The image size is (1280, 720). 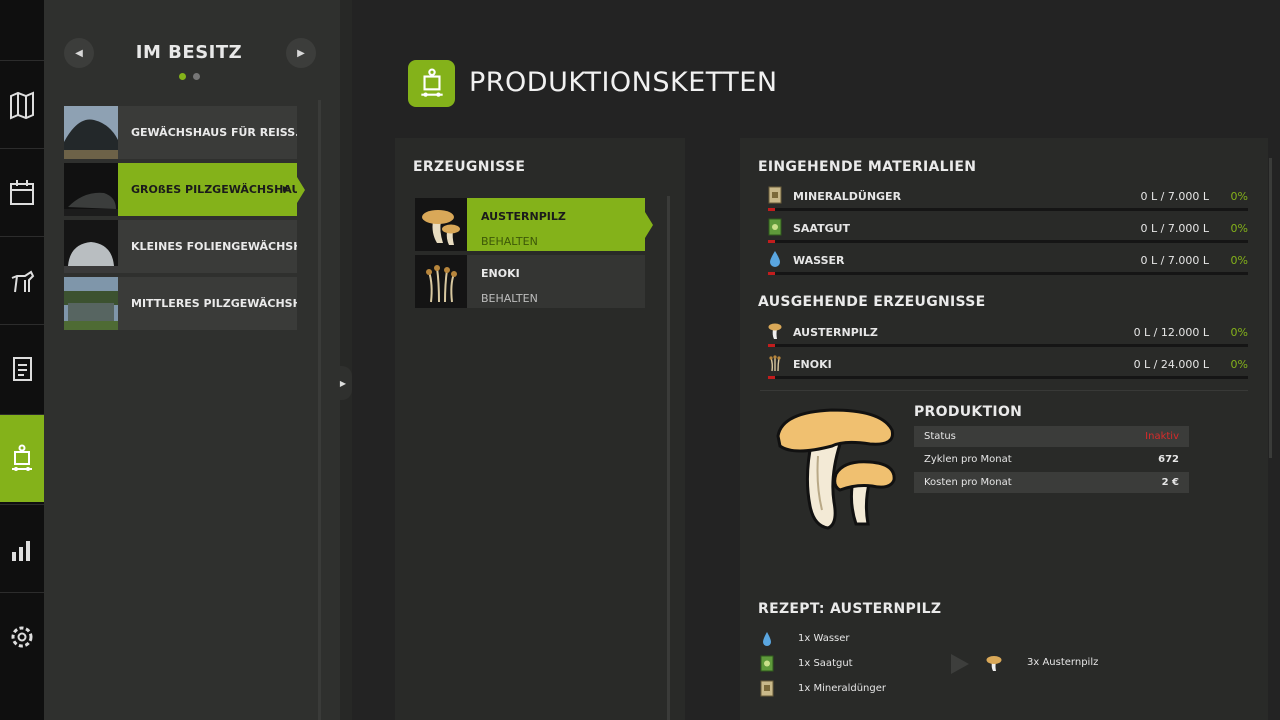 What do you see at coordinates (623, 82) in the screenshot?
I see `page-title: PRODUKTIONSKETTEN` at bounding box center [623, 82].